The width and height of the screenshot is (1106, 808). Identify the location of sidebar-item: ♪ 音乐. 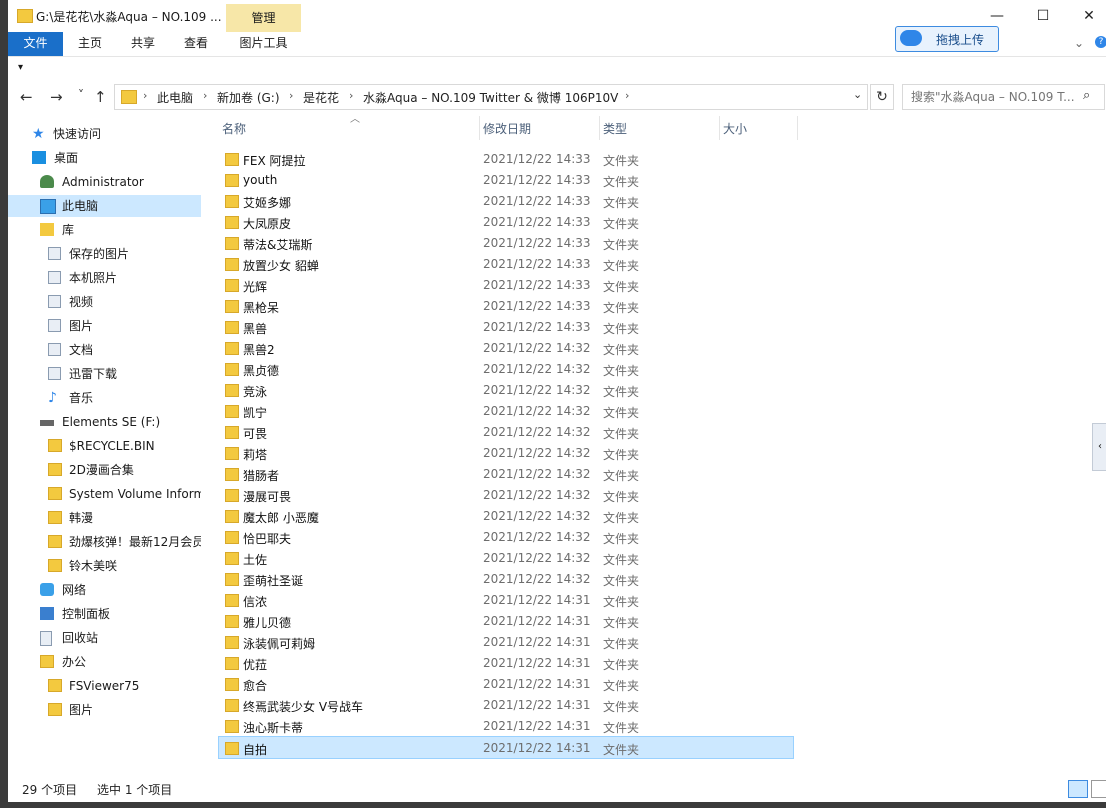
(104, 398).